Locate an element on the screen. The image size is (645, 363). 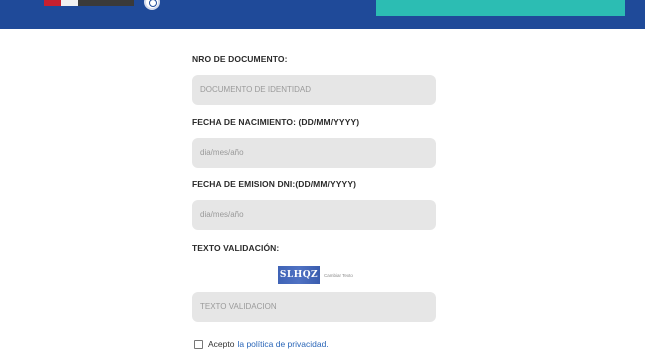
issue-date-input: dia/mes/año is located at coordinates (314, 215).